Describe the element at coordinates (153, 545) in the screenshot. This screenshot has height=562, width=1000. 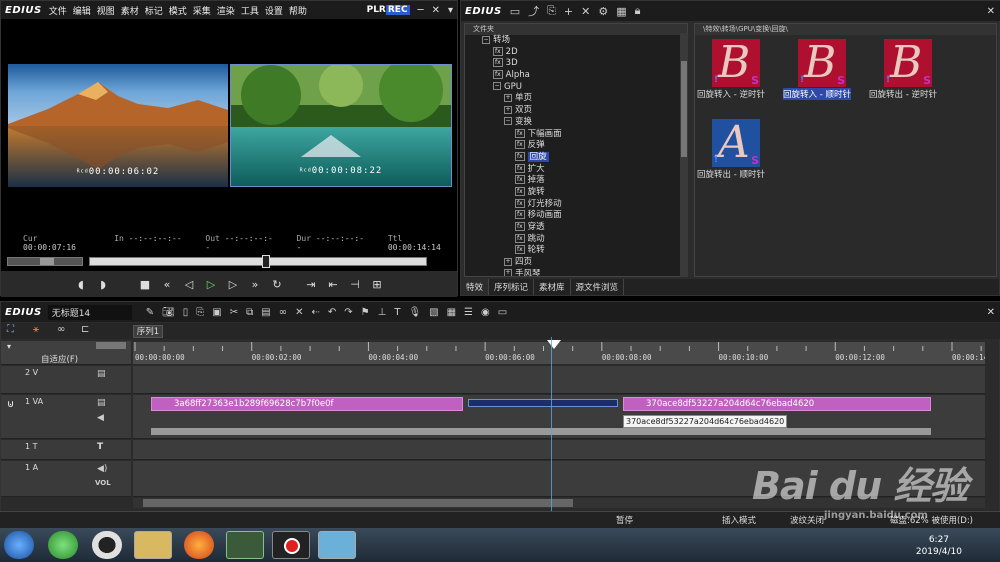
I see `app-explorer-icon` at that location.